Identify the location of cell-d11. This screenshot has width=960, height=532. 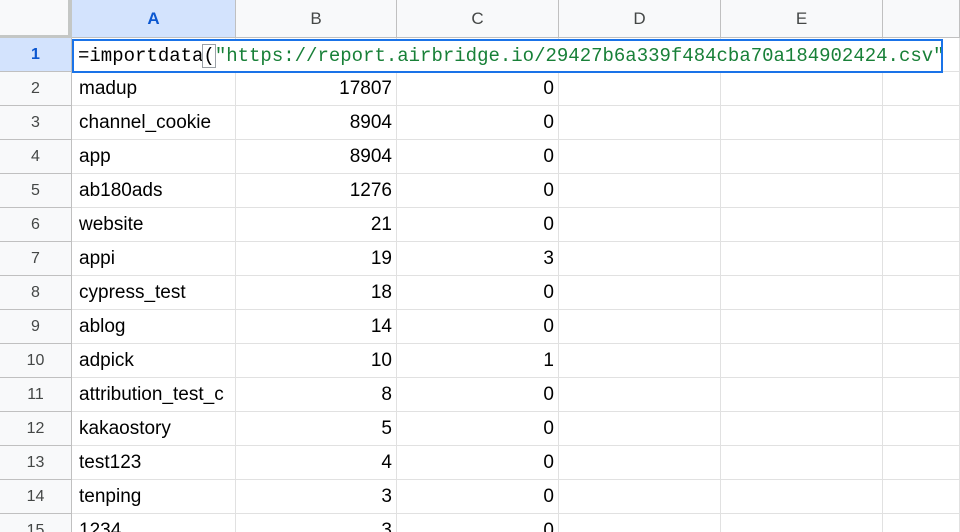
(640, 395).